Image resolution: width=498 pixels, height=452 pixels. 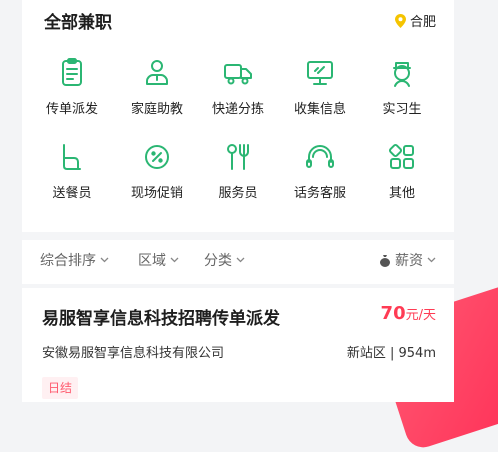 I want to click on category-label: 送餐员, so click(x=72, y=193).